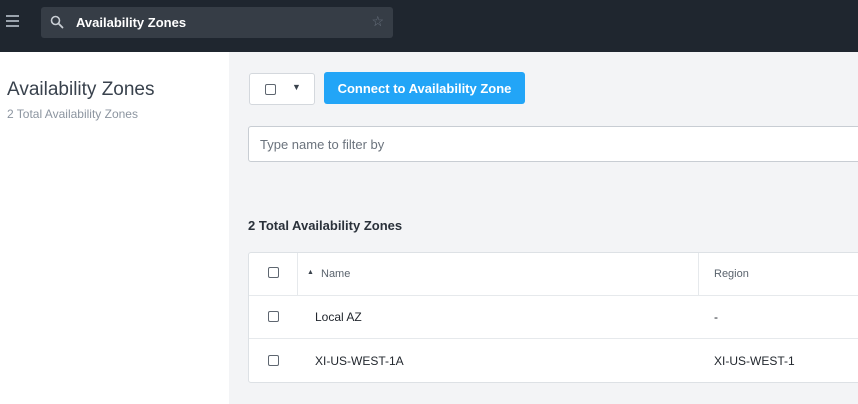  I want to click on bulk-select-dropdown: ▼, so click(282, 89).